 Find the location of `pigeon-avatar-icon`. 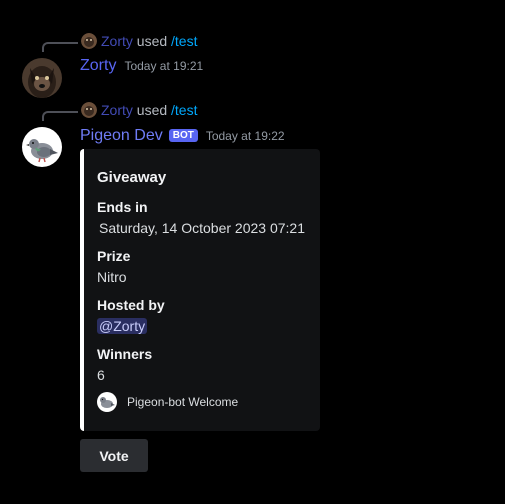

pigeon-avatar-icon is located at coordinates (42, 147).